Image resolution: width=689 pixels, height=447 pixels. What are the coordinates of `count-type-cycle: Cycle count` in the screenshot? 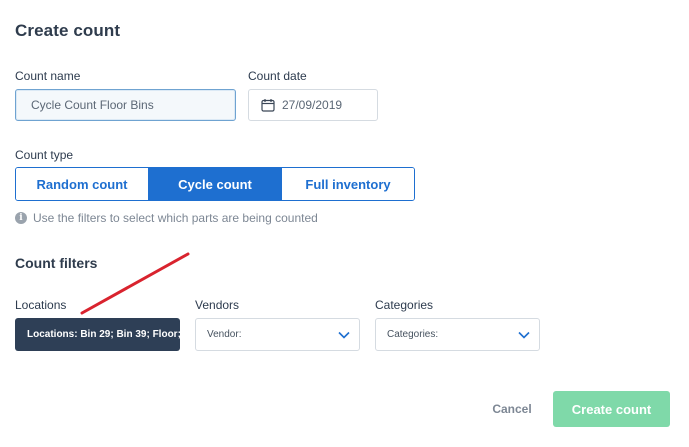 It's located at (214, 184).